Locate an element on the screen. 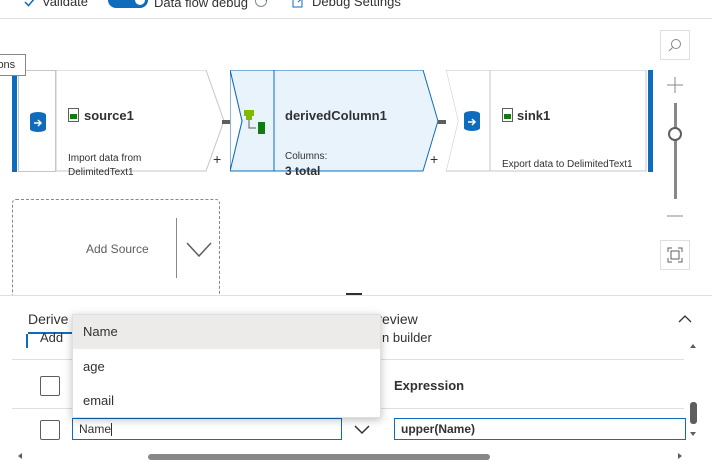  vertical-scroll-thumb is located at coordinates (693, 413).